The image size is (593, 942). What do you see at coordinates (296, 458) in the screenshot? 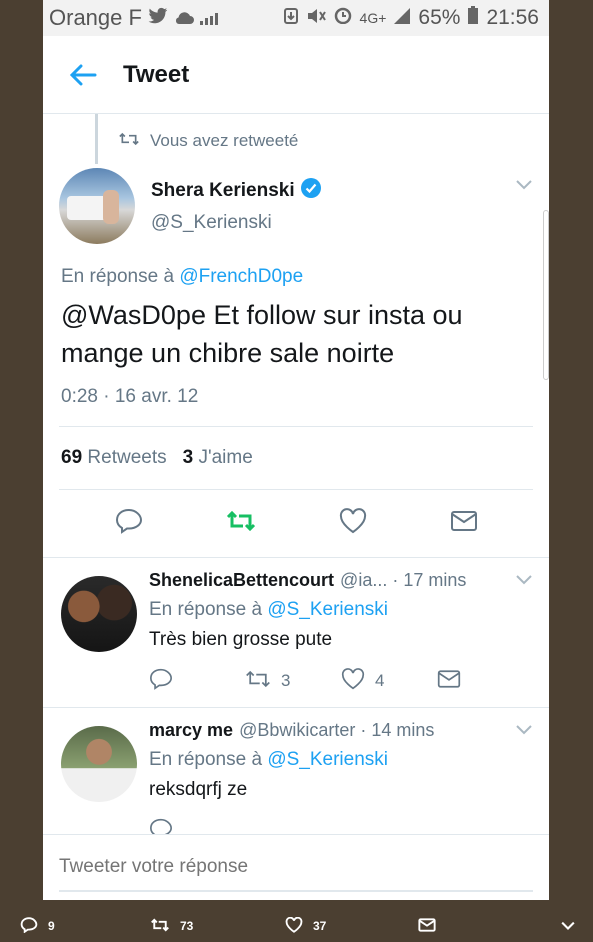
I see `tweet-stats: 69 Retweets 3 J'aime` at bounding box center [296, 458].